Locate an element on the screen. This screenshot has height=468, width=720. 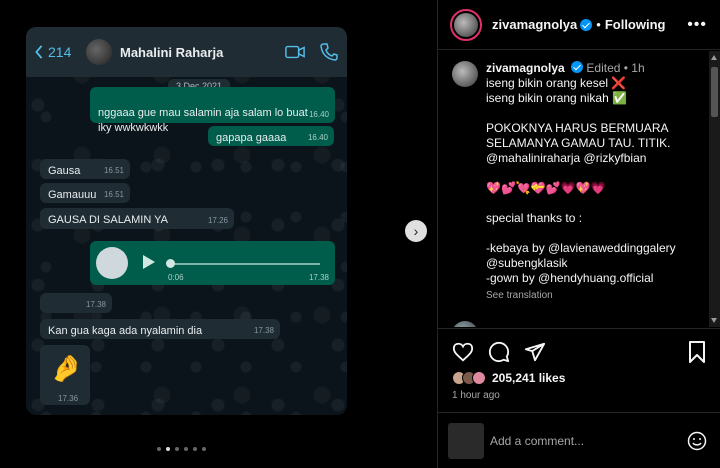
chevron-right-icon: › is located at coordinates (416, 231).